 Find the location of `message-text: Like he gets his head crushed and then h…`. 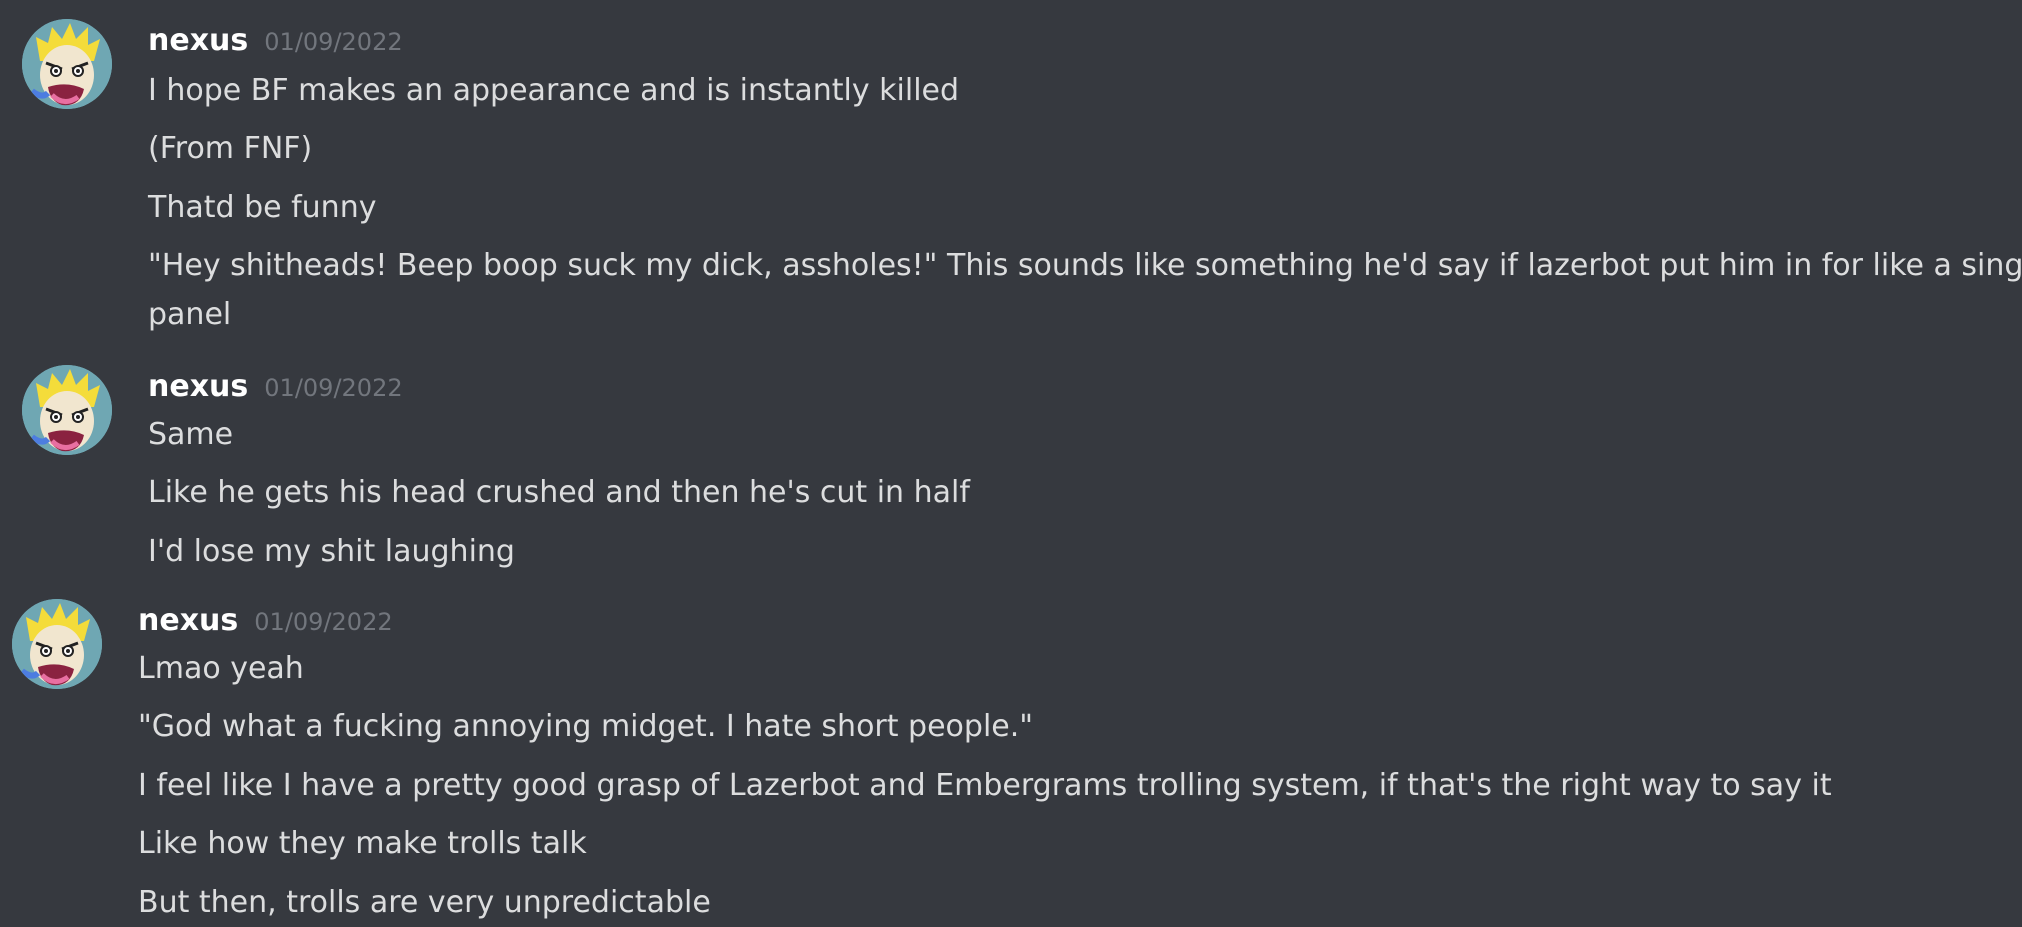

message-text: Like he gets his head crushed and then h… is located at coordinates (559, 492).